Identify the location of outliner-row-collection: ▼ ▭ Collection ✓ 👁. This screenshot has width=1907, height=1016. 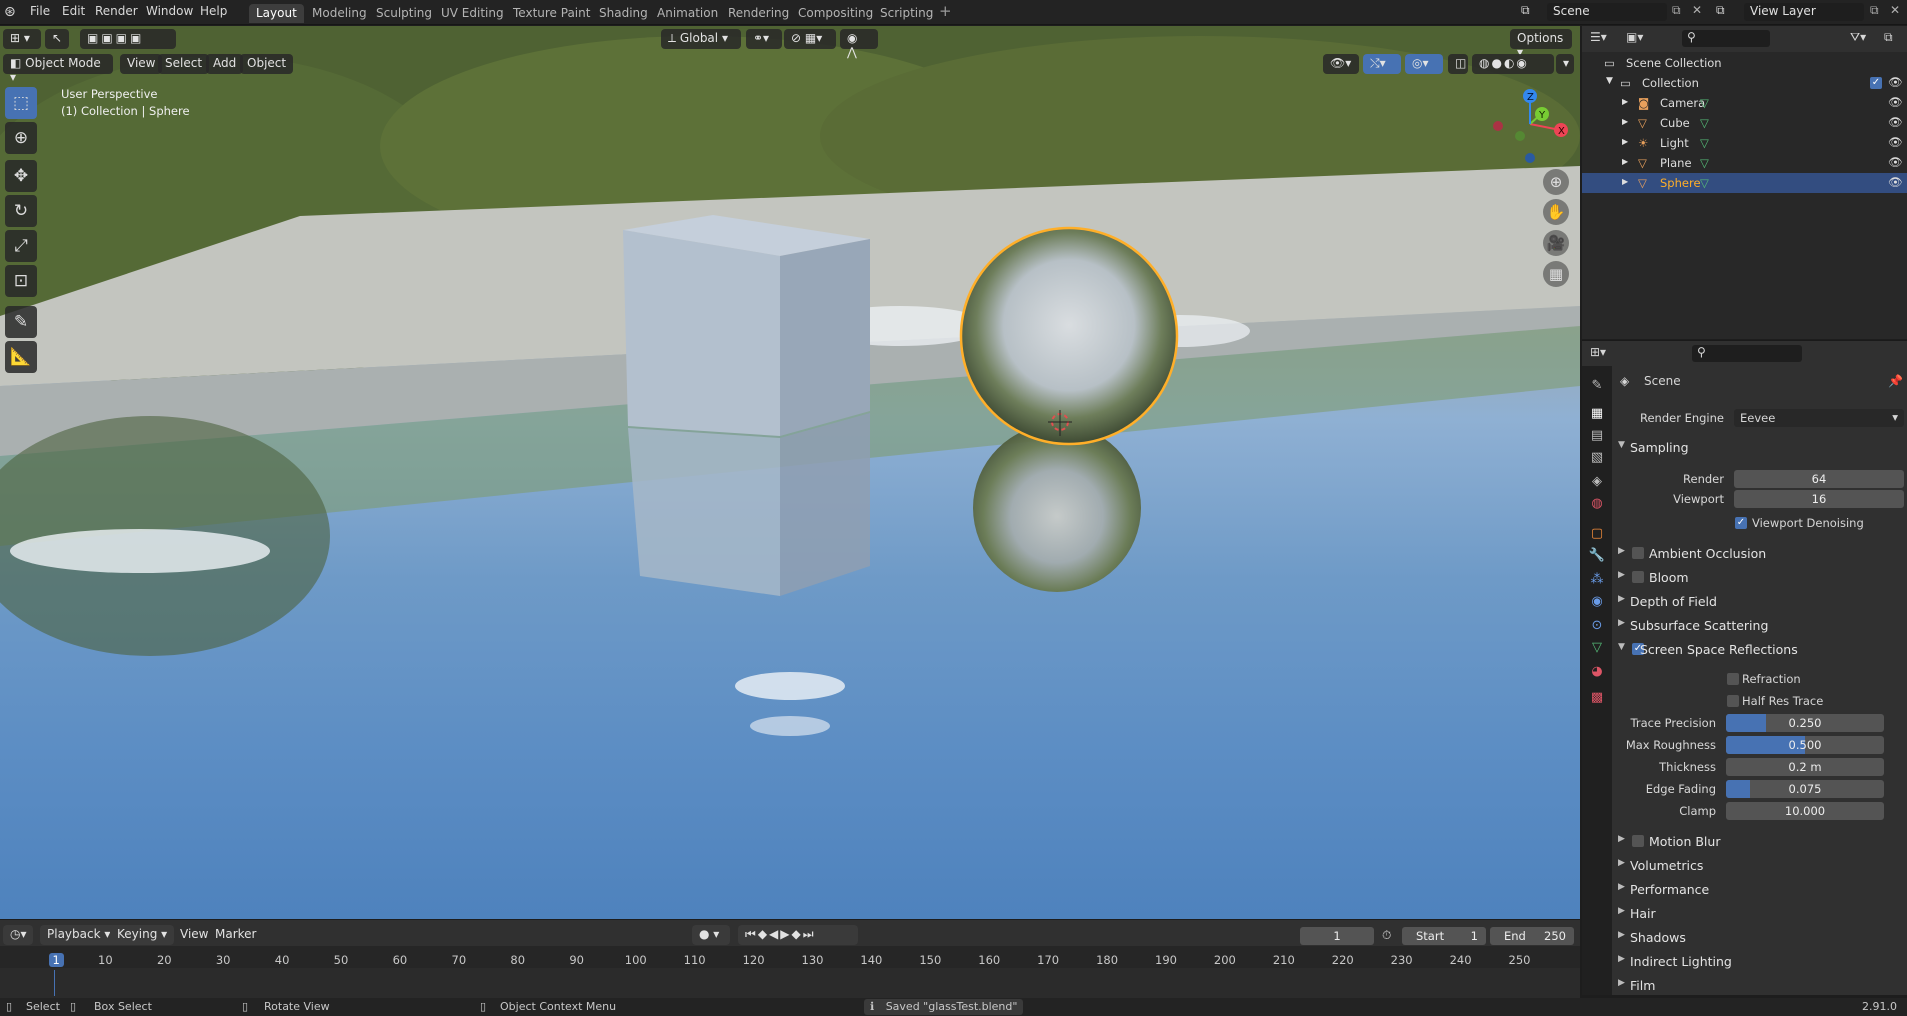
(1744, 83).